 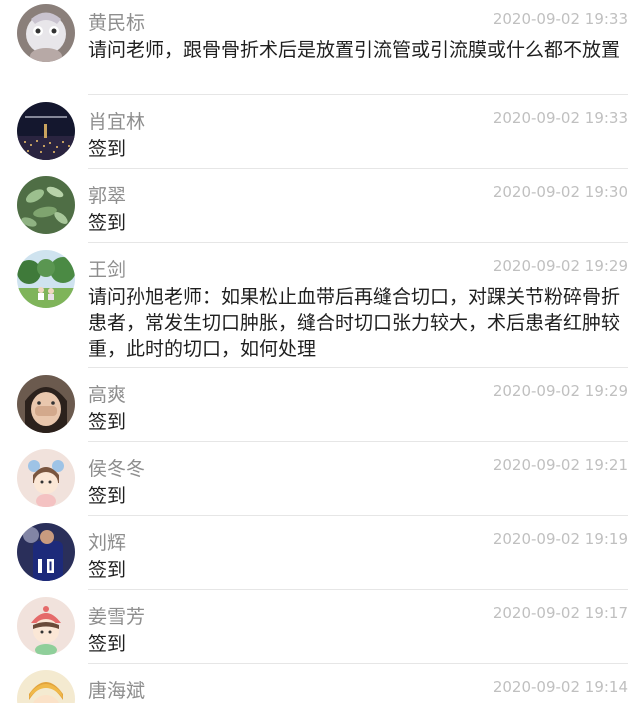 What do you see at coordinates (46, 131) in the screenshot?
I see `city-night-avatar` at bounding box center [46, 131].